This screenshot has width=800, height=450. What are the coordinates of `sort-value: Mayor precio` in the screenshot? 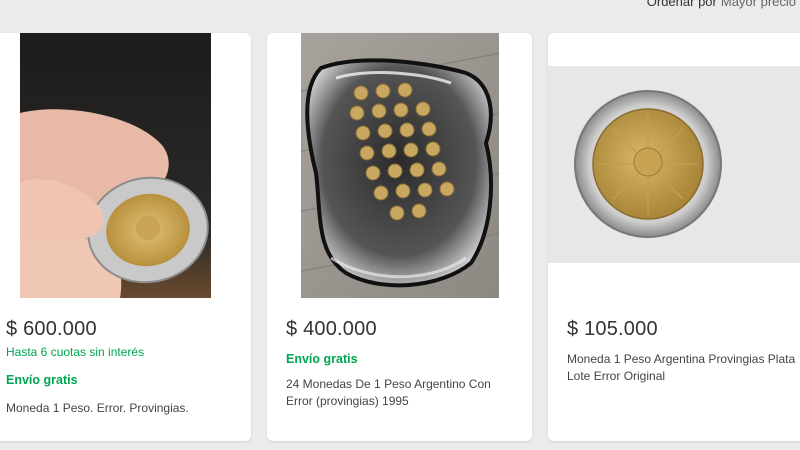 It's located at (758, 4).